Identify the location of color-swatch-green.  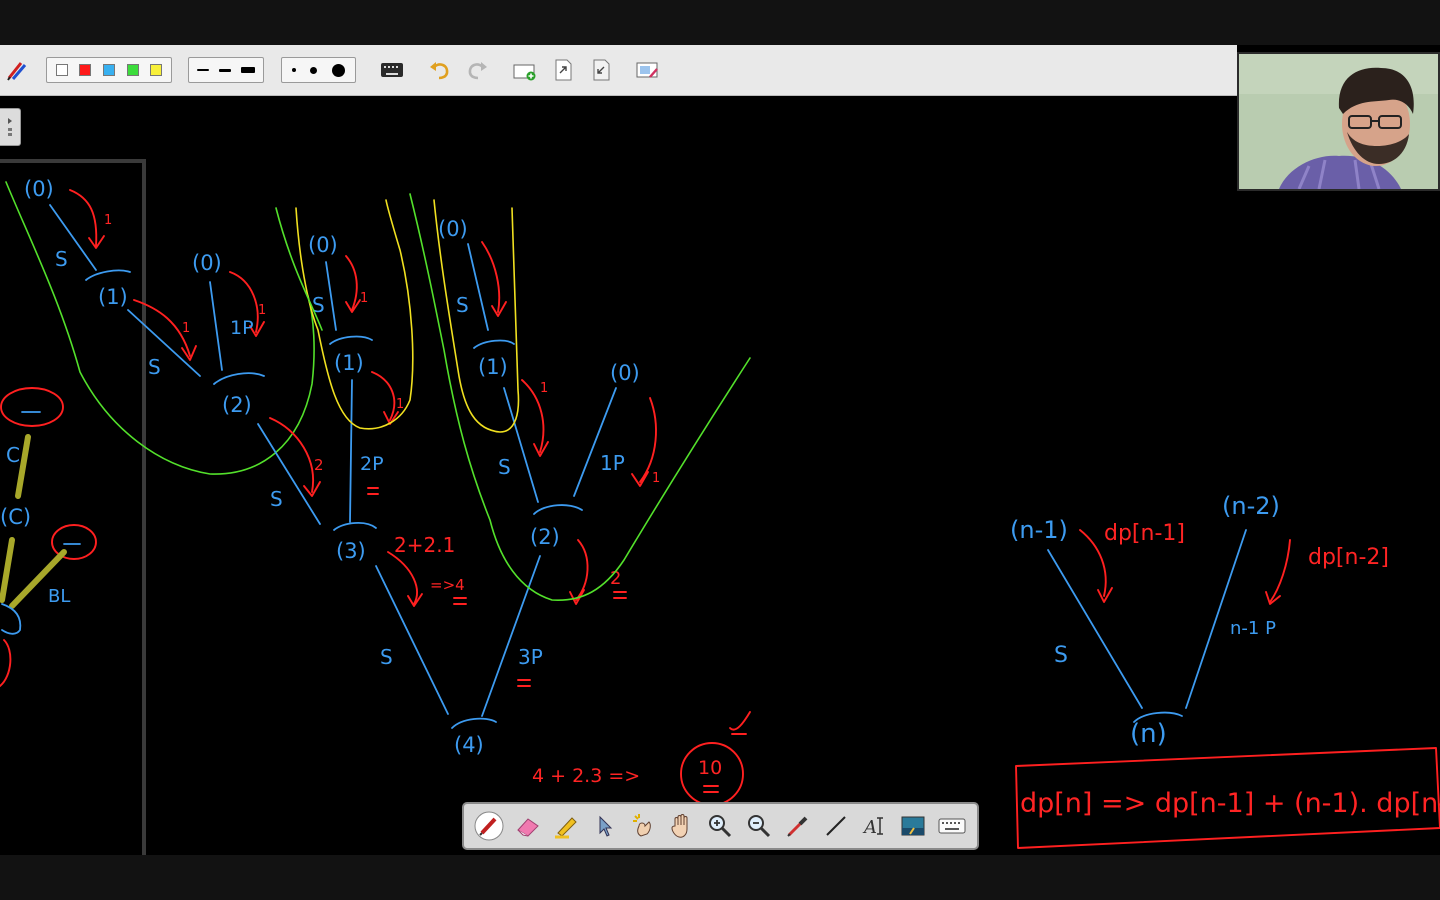
(132, 70).